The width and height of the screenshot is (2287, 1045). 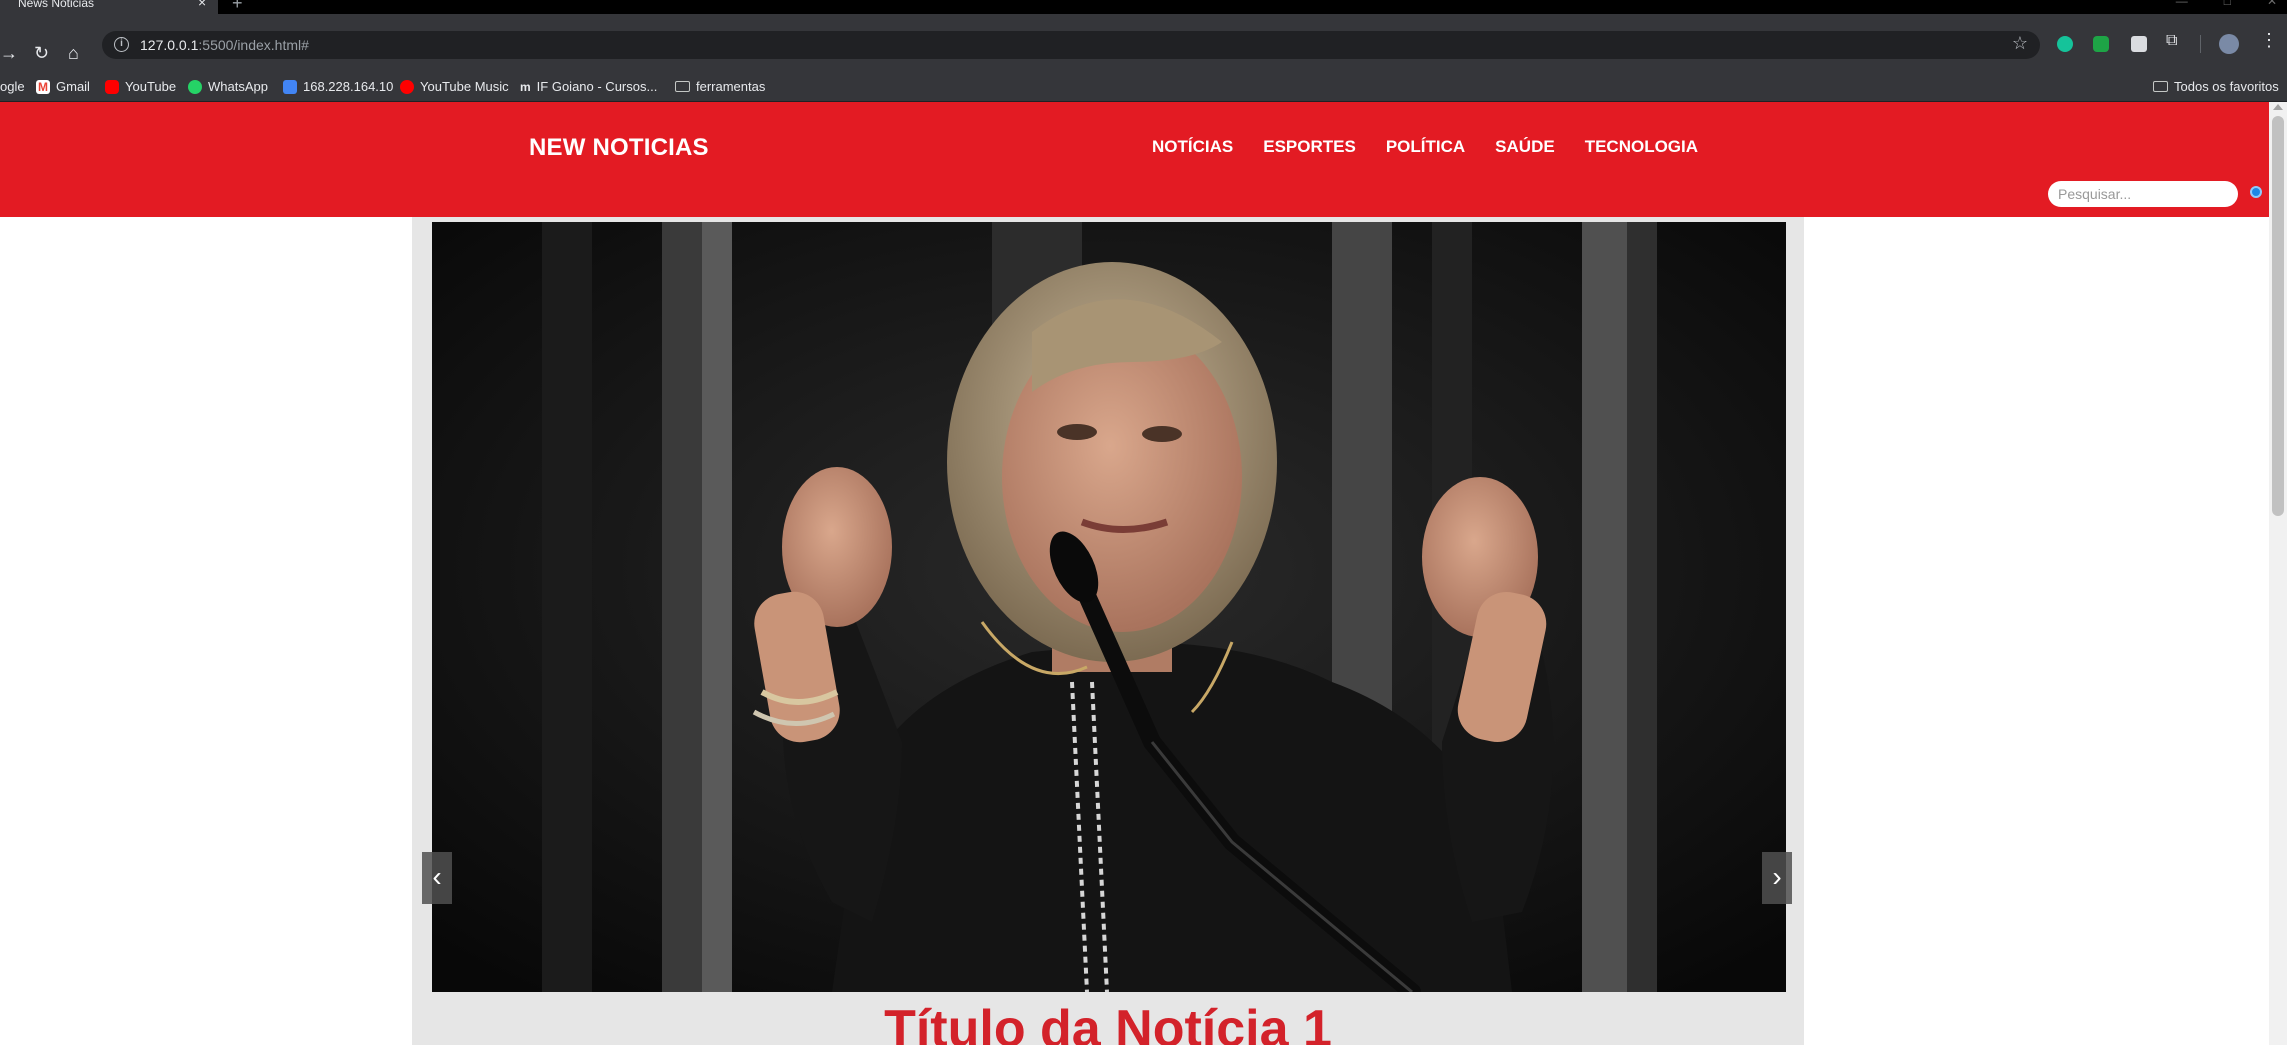 What do you see at coordinates (151, 86) in the screenshot?
I see `bookmark-label: YouTube` at bounding box center [151, 86].